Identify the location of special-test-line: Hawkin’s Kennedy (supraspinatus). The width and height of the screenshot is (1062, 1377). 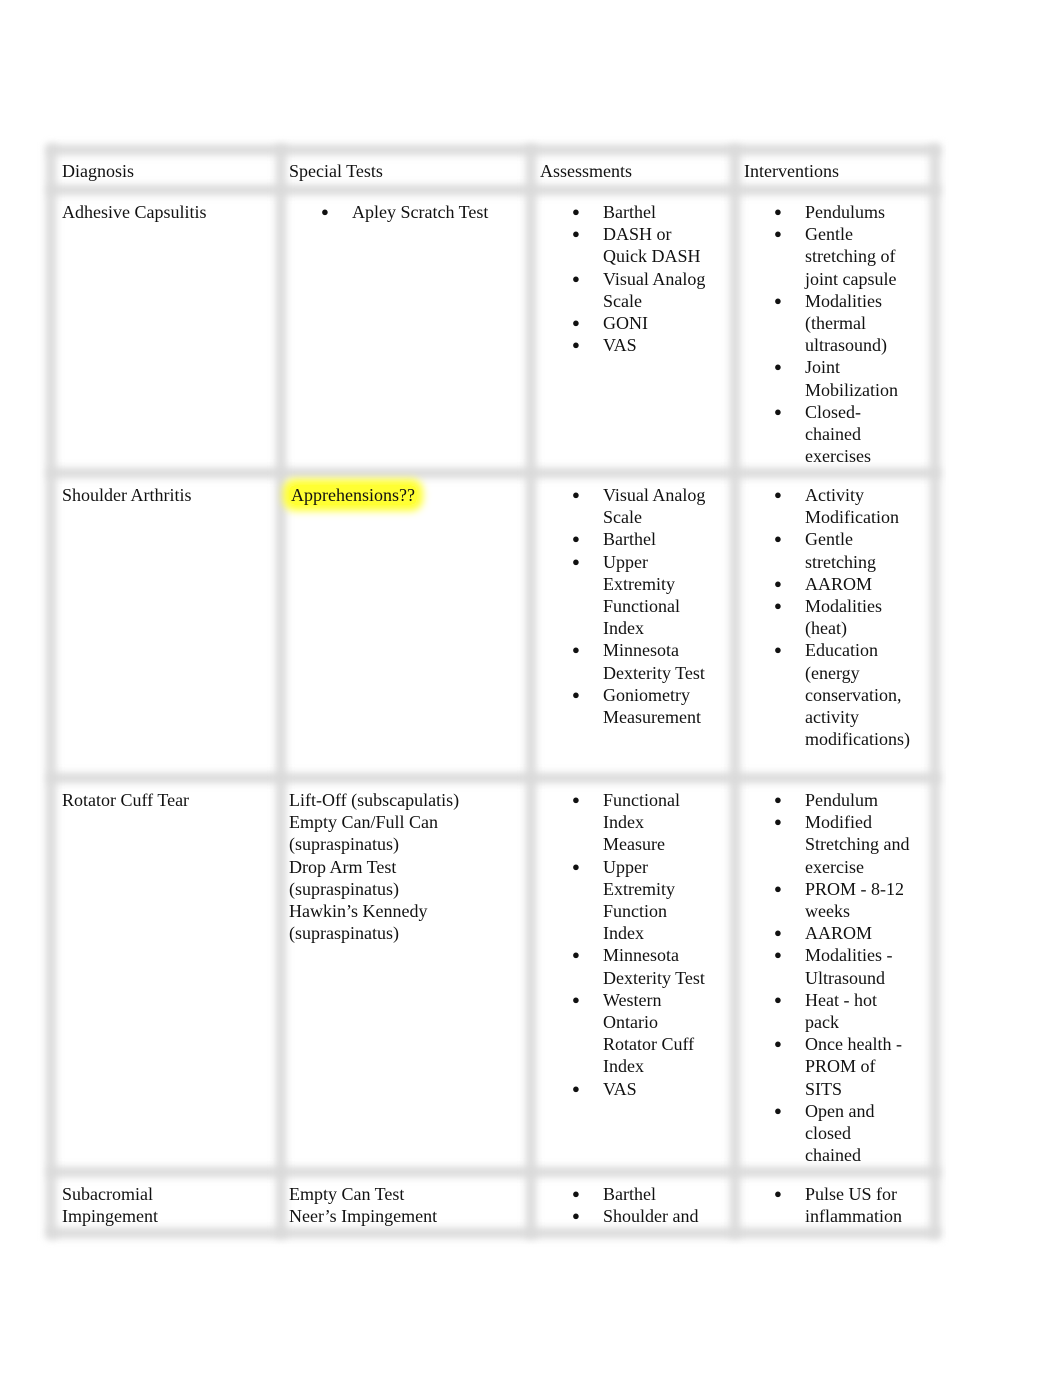
(358, 922).